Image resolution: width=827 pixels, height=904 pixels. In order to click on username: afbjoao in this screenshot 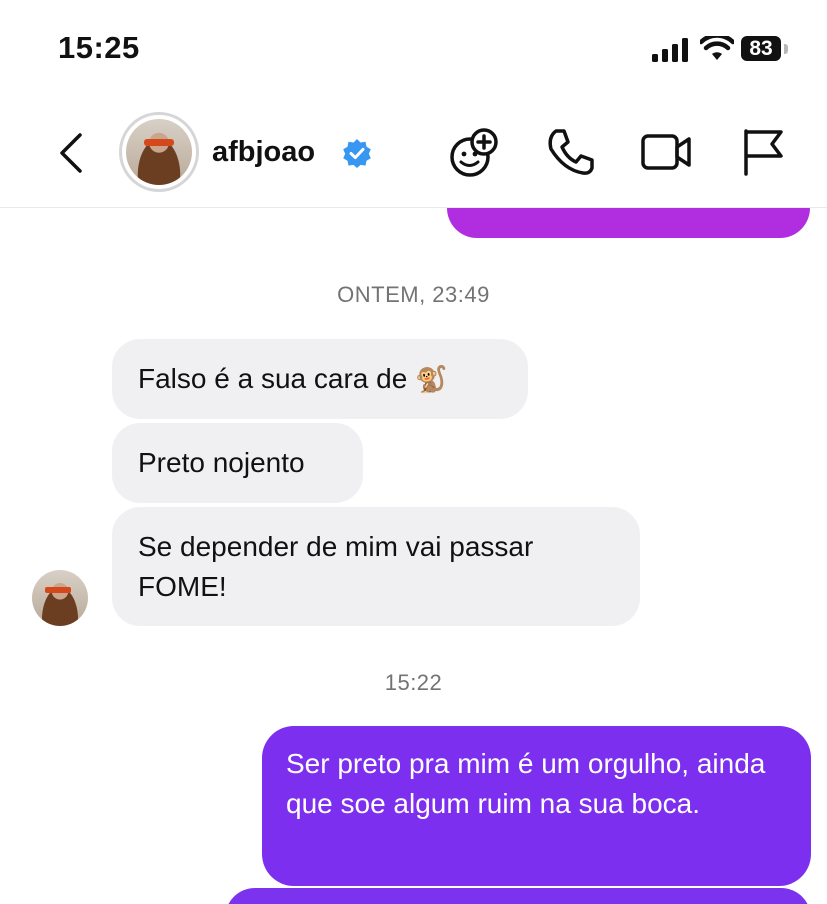, I will do `click(263, 152)`.